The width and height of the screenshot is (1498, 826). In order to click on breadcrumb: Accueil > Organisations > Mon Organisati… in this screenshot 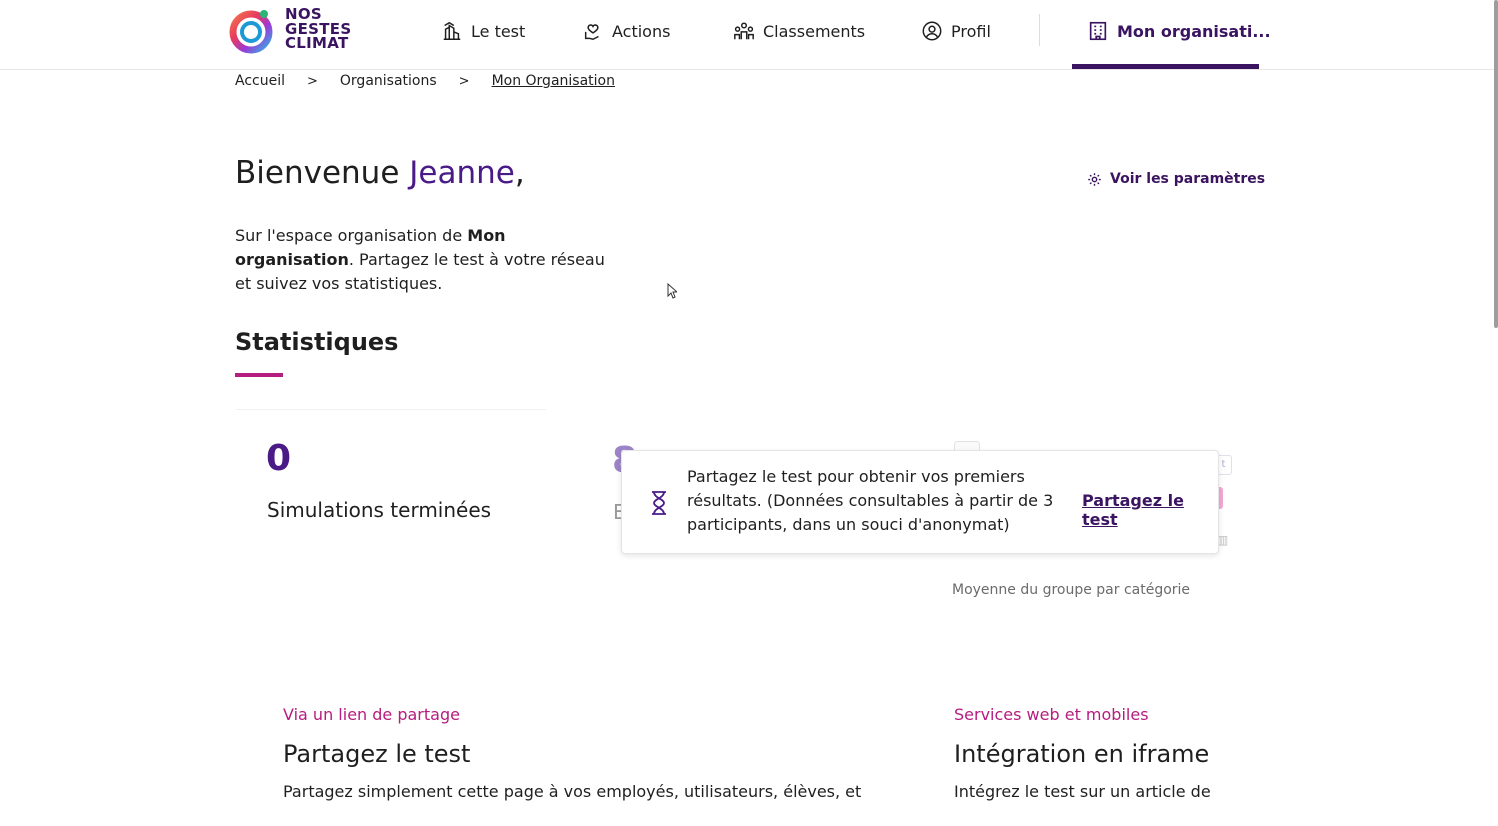, I will do `click(425, 81)`.